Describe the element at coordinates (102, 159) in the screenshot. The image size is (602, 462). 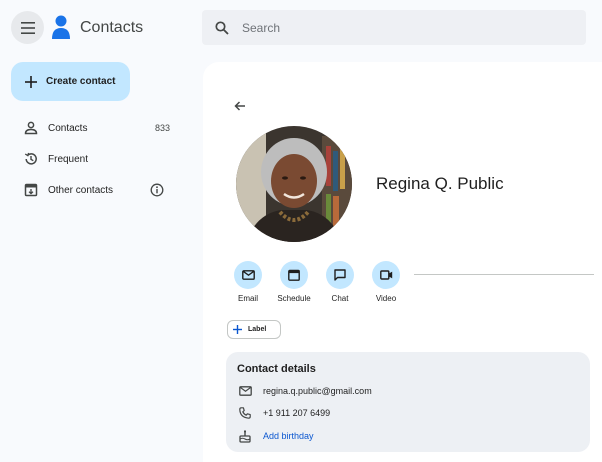
I see `sidebar-item-frequent: Frequent` at that location.